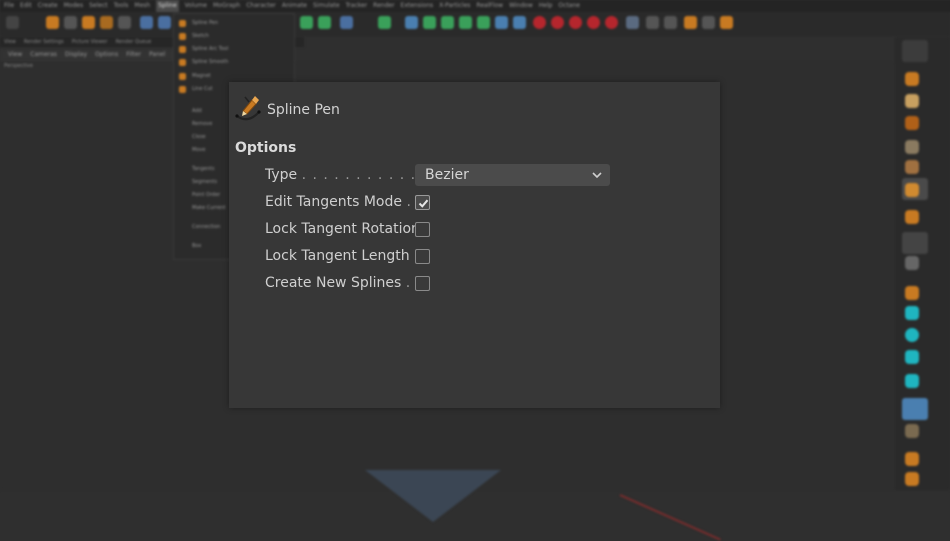 This screenshot has width=950, height=541. I want to click on menu-item-point-order: Point Order, so click(206, 195).